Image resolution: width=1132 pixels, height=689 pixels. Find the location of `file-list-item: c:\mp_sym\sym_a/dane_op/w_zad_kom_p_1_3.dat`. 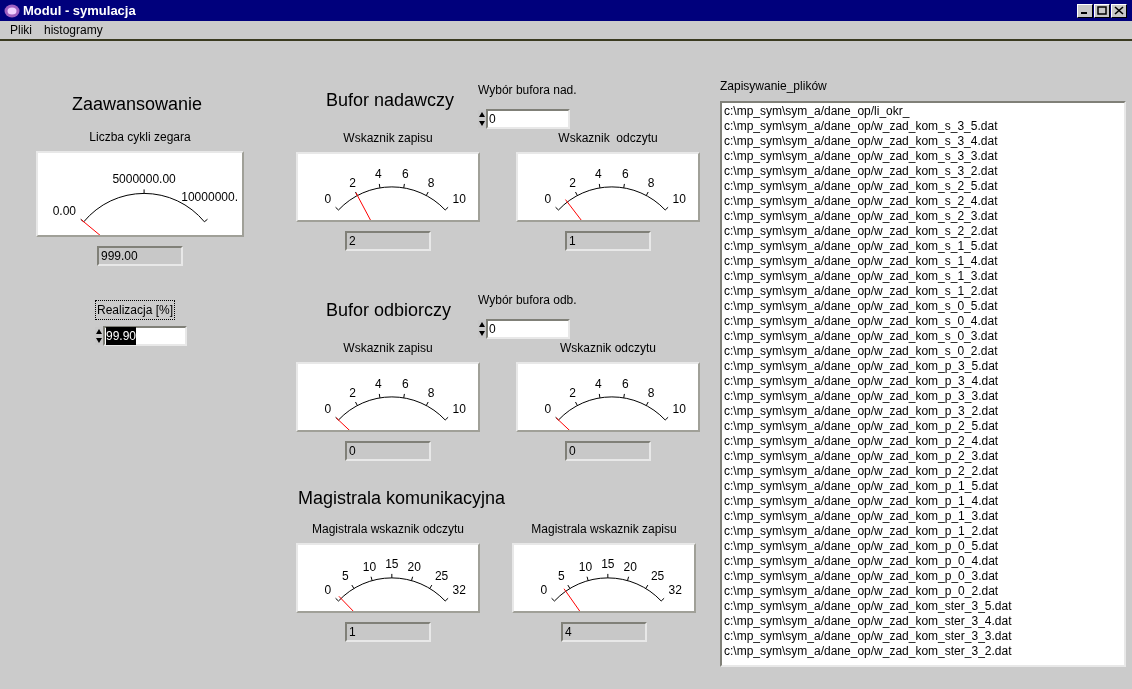

file-list-item: c:\mp_sym\sym_a/dane_op/w_zad_kom_p_1_3.dat is located at coordinates (924, 516).